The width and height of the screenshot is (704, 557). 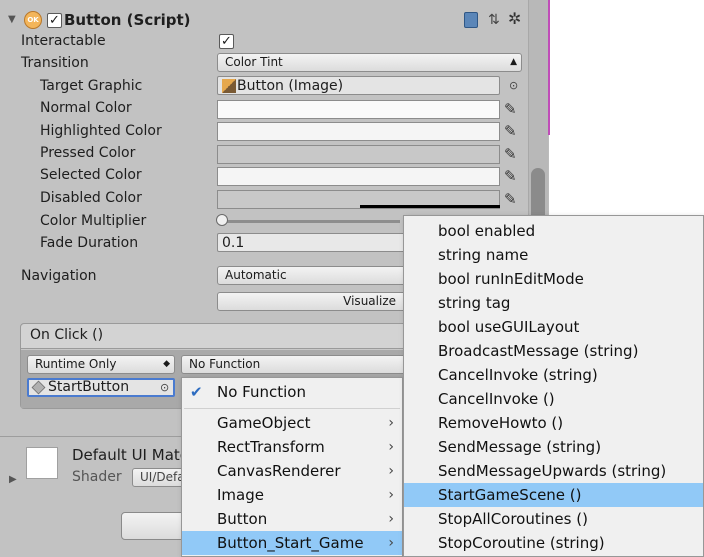 What do you see at coordinates (520, 447) in the screenshot?
I see `submenu-item-label: SendMessage (string)` at bounding box center [520, 447].